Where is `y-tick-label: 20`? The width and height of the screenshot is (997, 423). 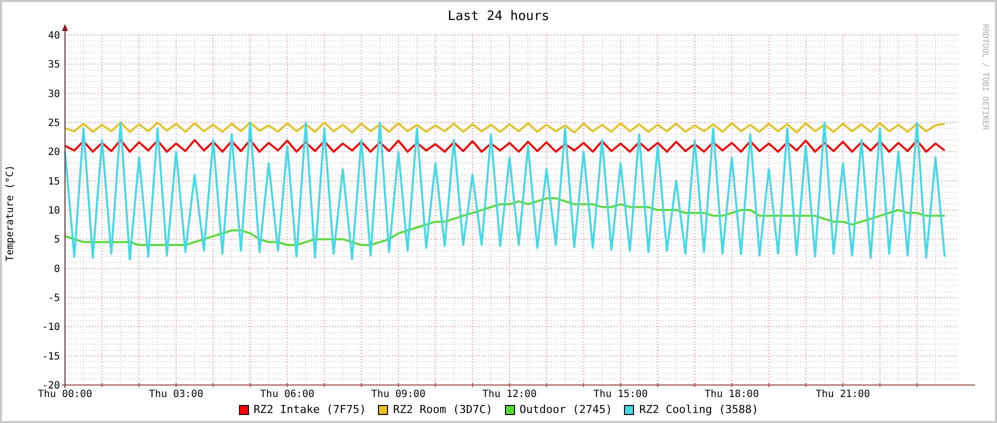
y-tick-label: 20 is located at coordinates (54, 152).